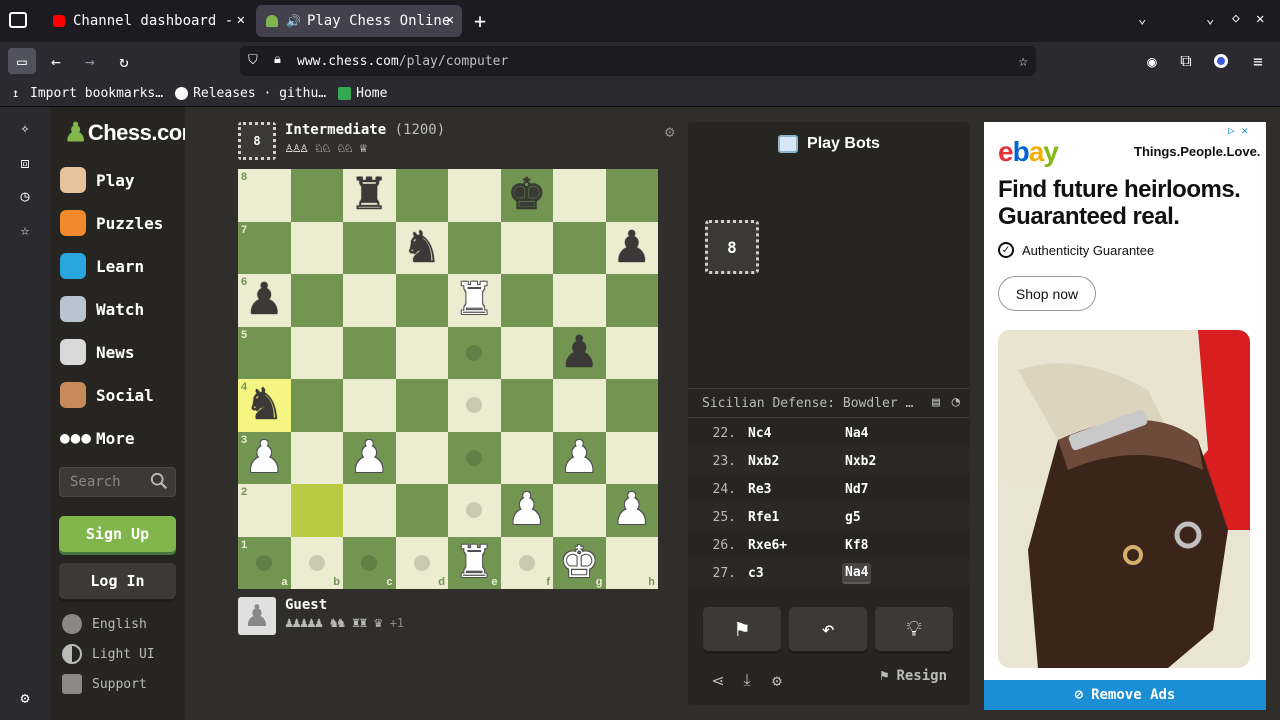 Image resolution: width=1280 pixels, height=720 pixels. What do you see at coordinates (631, 352) in the screenshot?
I see `square-h5` at bounding box center [631, 352].